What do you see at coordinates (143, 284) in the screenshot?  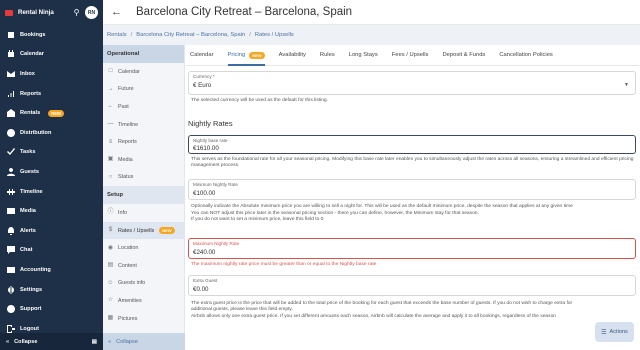 I see `subnav-item-guests-info: ☺ Guests info` at bounding box center [143, 284].